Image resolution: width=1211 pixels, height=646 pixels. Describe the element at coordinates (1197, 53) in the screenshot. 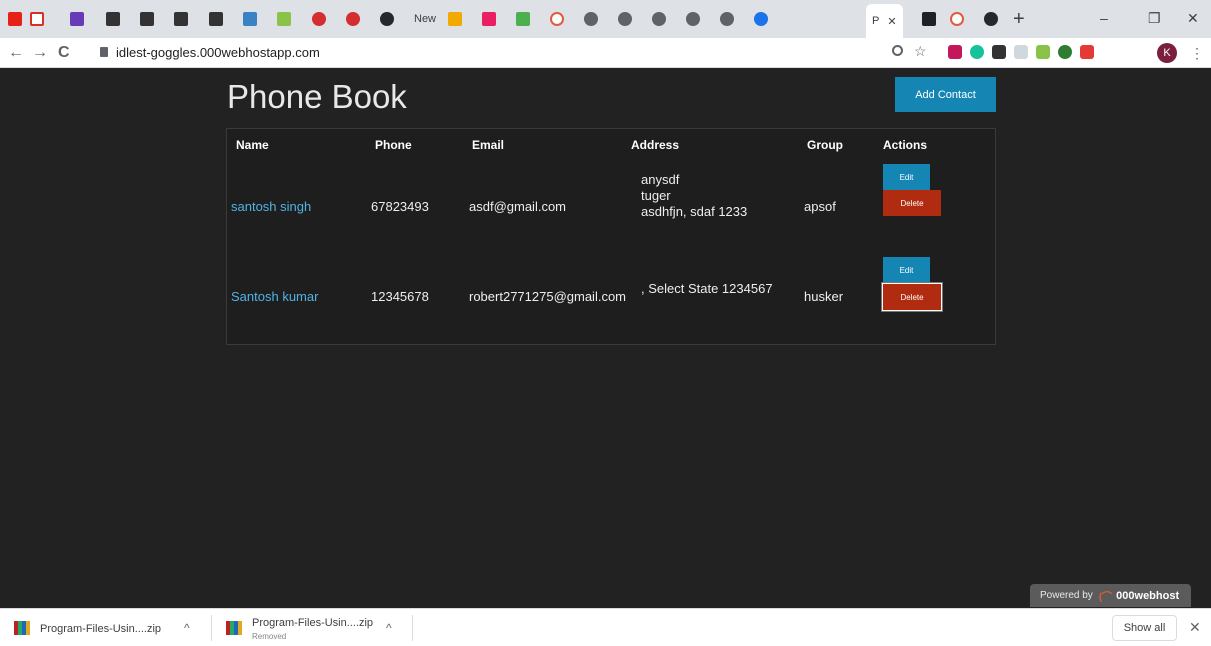

I see `menu-icon: ⋮` at that location.